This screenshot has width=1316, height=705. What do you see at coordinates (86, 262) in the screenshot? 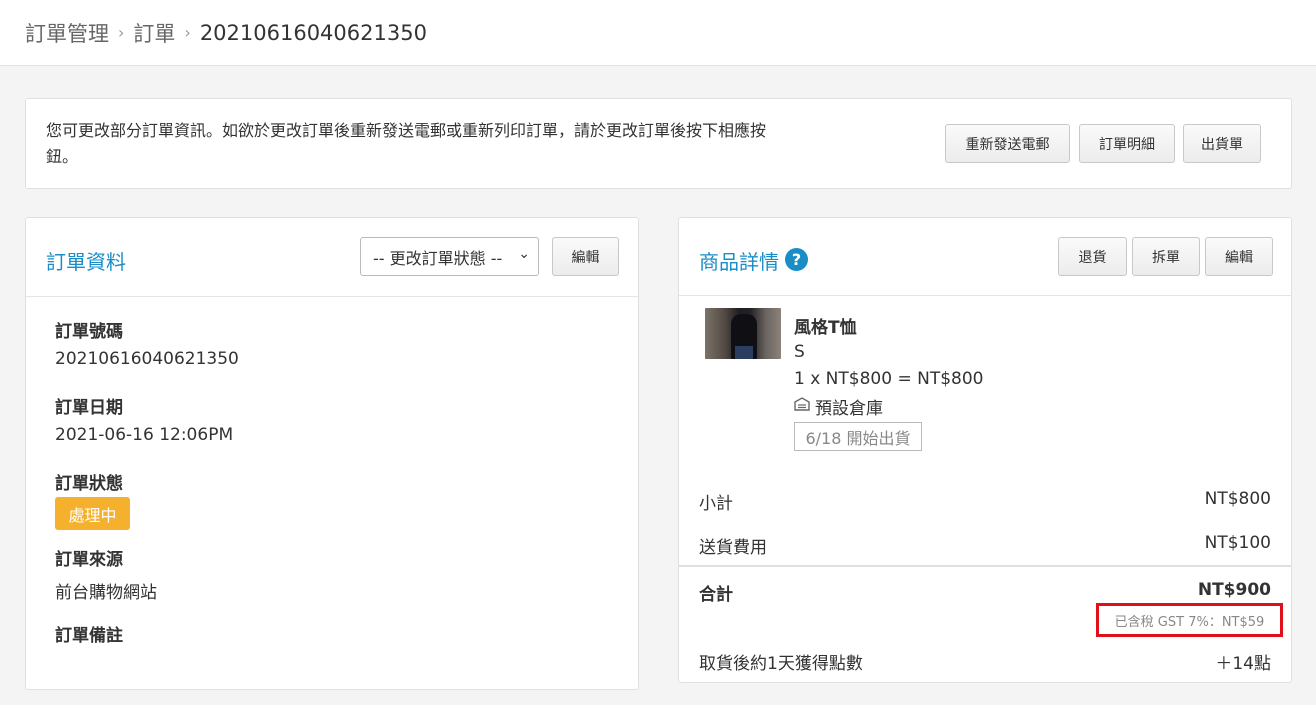
I see `order-info-title: 訂單資料` at bounding box center [86, 262].